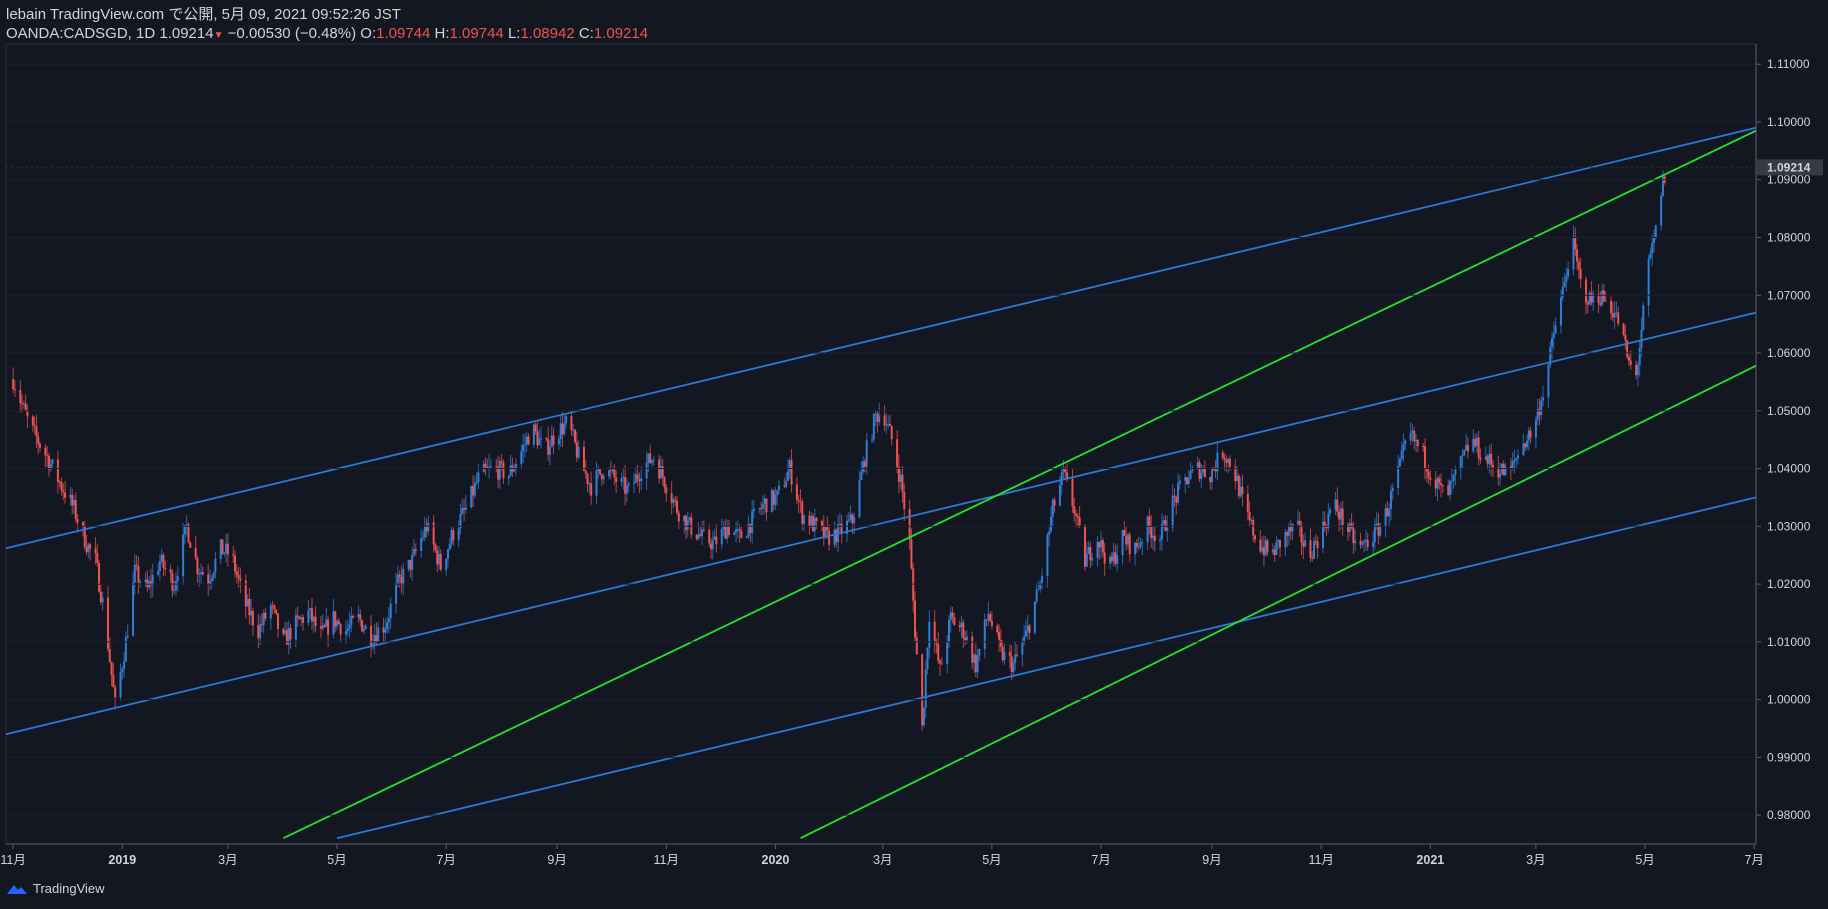 The height and width of the screenshot is (909, 1828). Describe the element at coordinates (55, 888) in the screenshot. I see `tradingview-logo: TradingView` at that location.